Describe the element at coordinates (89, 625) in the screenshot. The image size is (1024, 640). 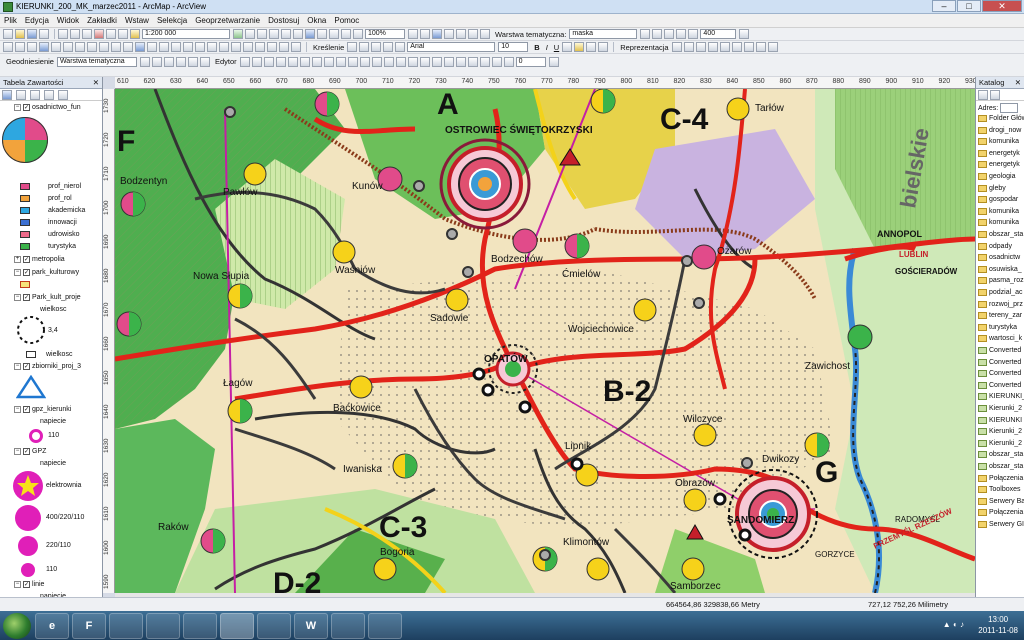
I see `taskbar-firefox-icon: F` at that location.